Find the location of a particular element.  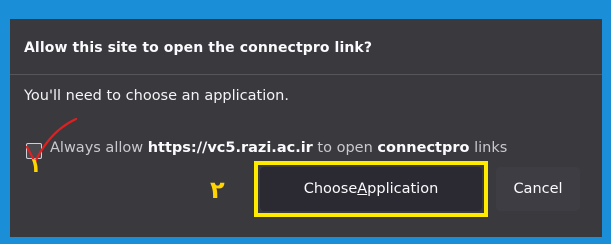

step-1-annotation: ١ is located at coordinates (35, 165).